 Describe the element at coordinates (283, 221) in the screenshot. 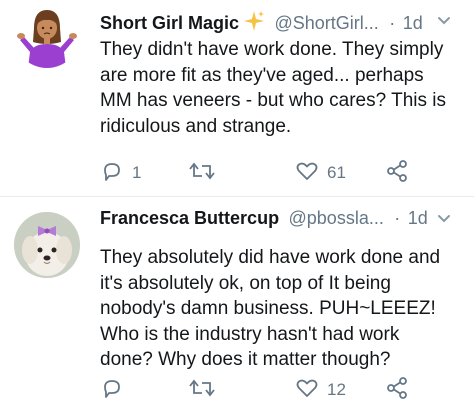

I see `tweet-header: Francesca Buttercup @pbossla... · 1d` at that location.